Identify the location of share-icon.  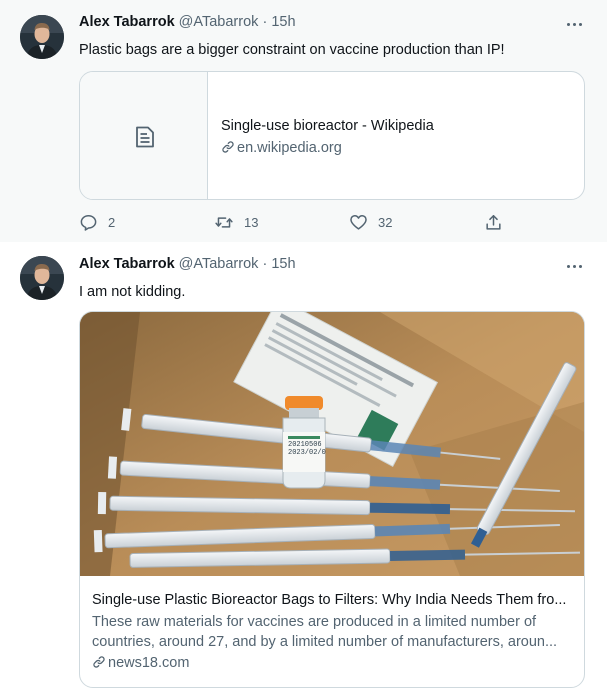
(493, 222).